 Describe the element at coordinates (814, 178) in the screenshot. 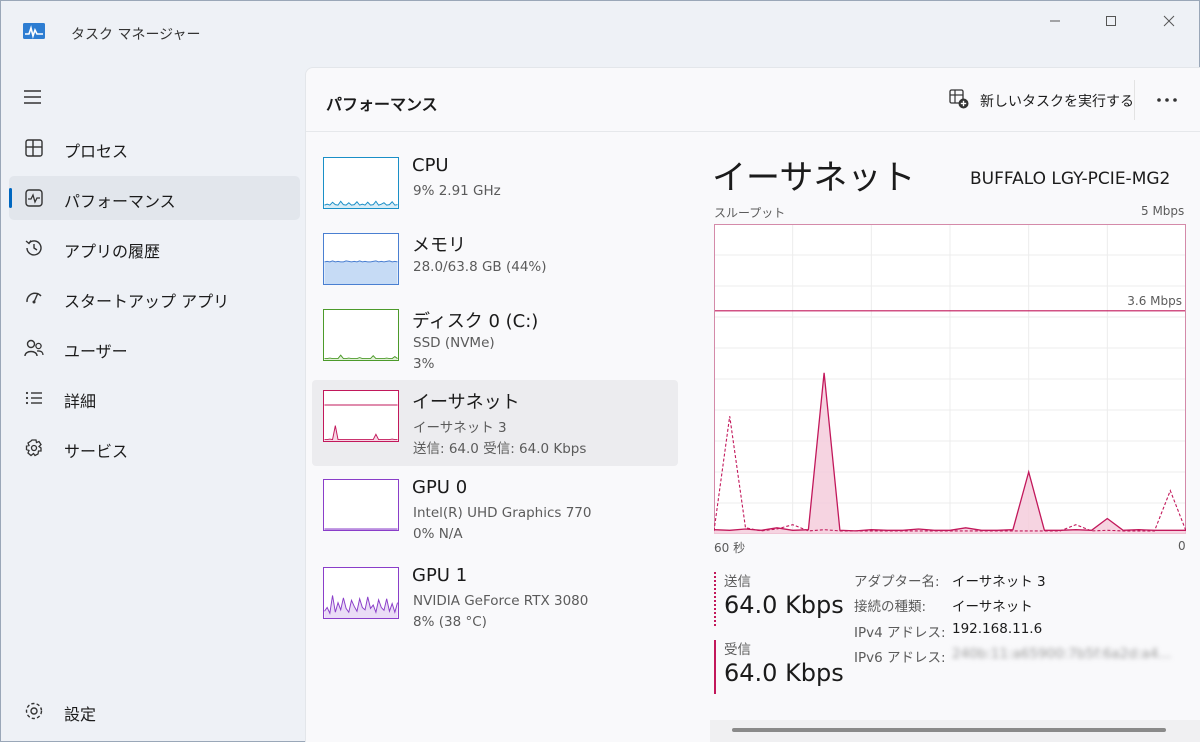

I see `detail-title: イーサネット` at that location.